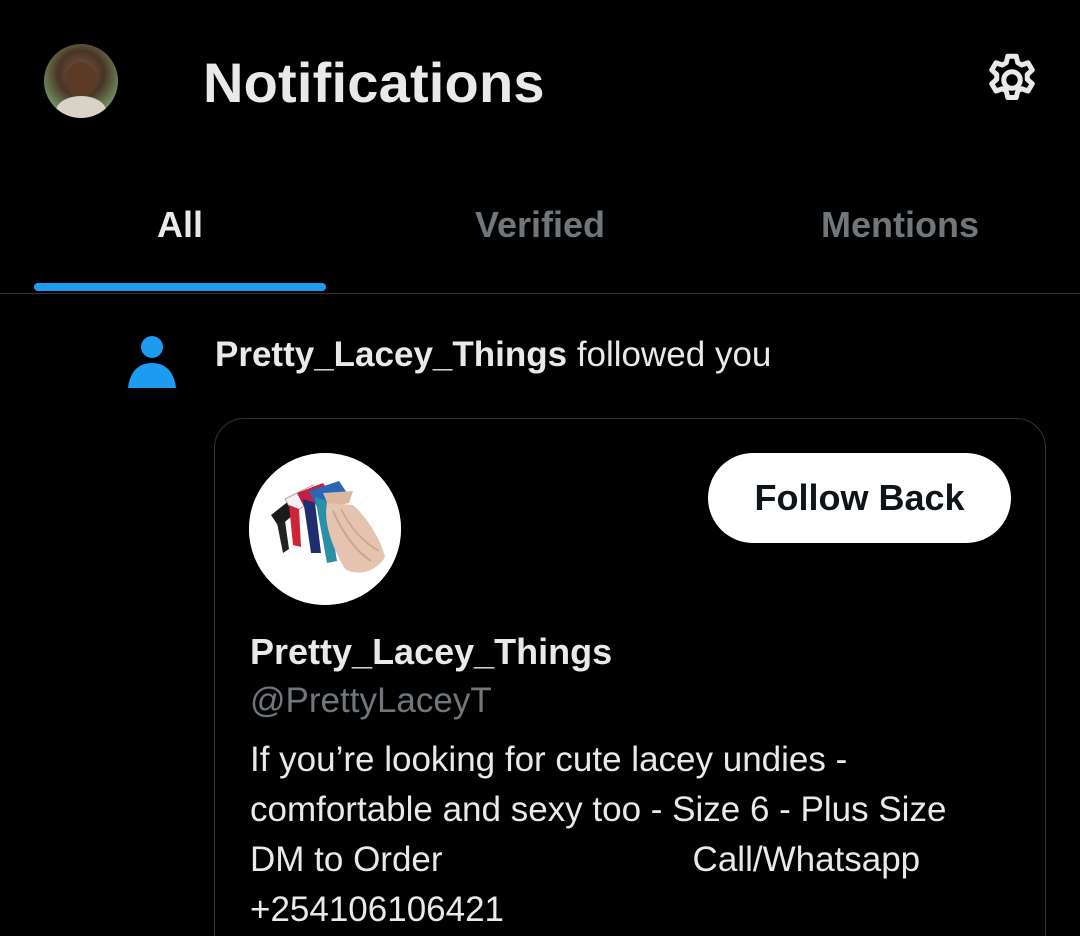 The height and width of the screenshot is (936, 1080). Describe the element at coordinates (859, 498) in the screenshot. I see `follow-back-button: Follow Back` at that location.